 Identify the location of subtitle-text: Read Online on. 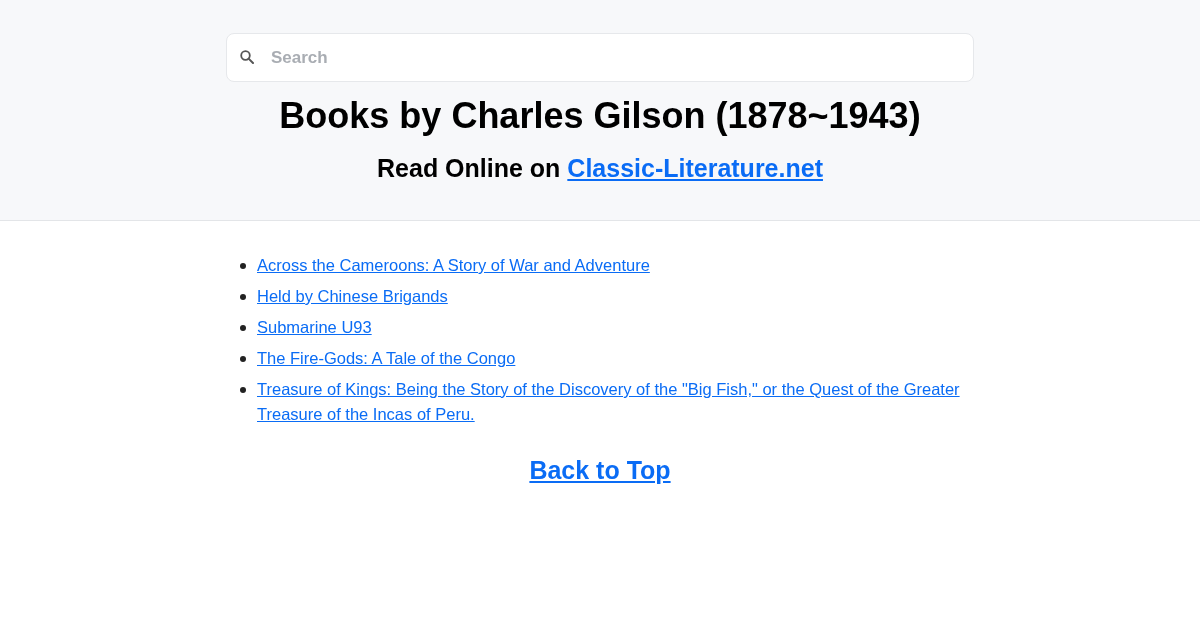
(469, 168).